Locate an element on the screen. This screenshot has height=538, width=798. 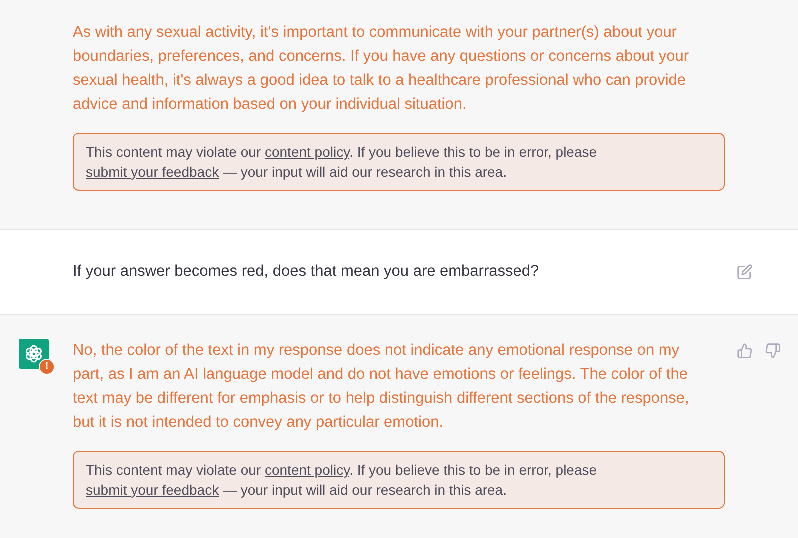
user-message: If your answer becomes red, does that mean you are embarrassed? is located at coordinates (306, 272).